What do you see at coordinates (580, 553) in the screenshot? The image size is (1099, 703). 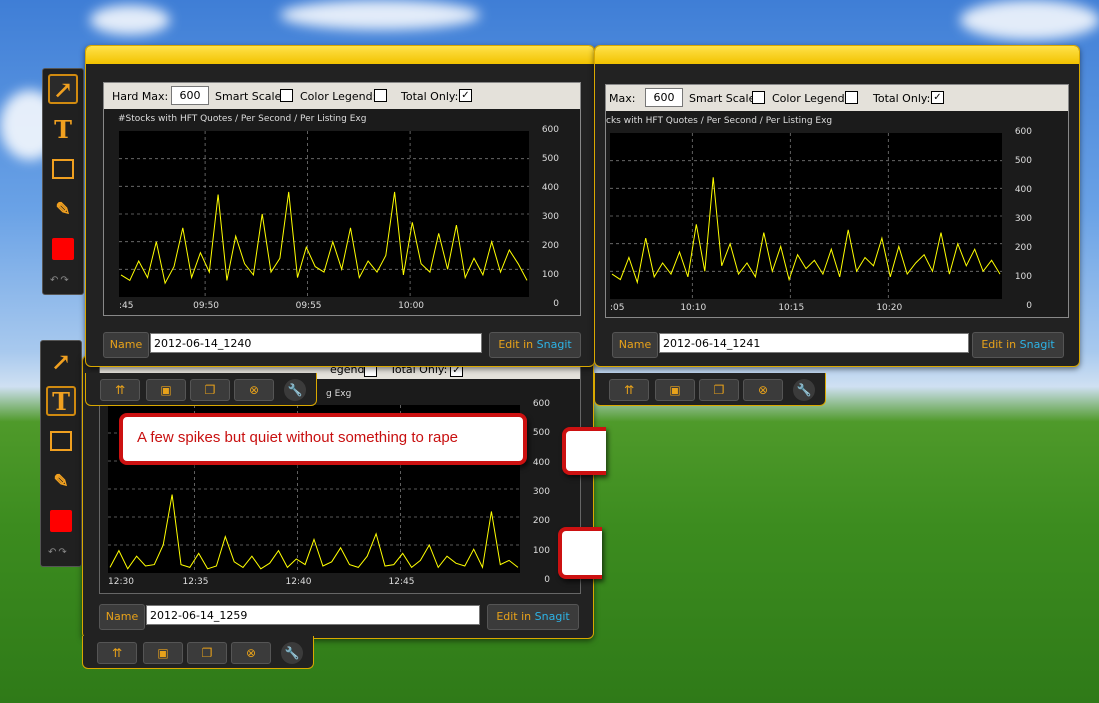 I see `annotation-callout-partial` at bounding box center [580, 553].